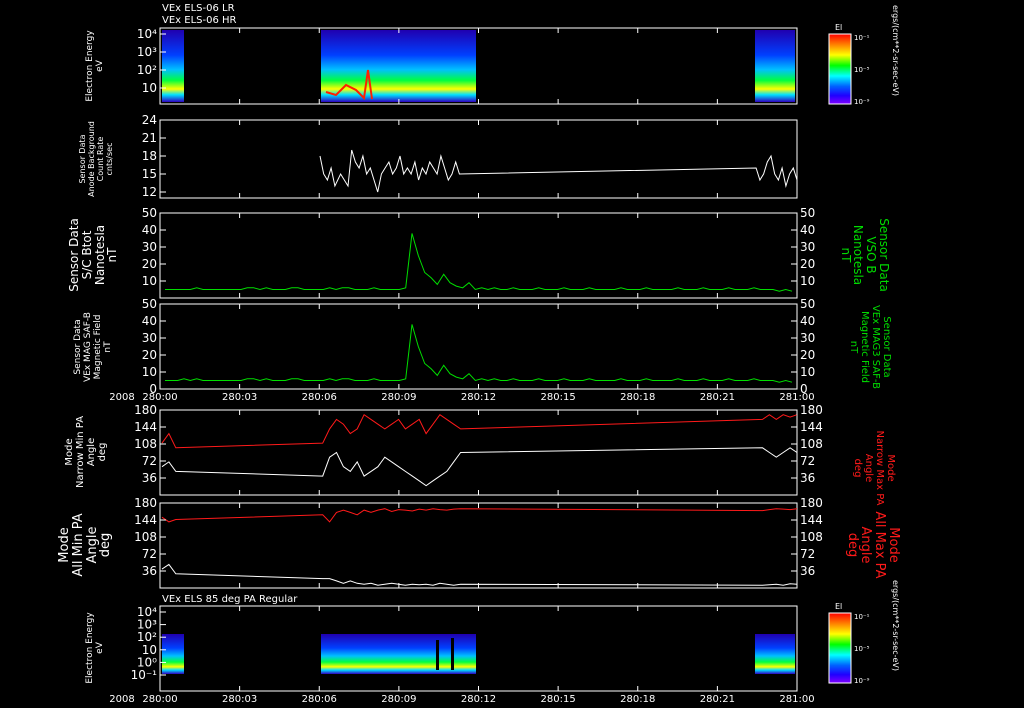 The image size is (1024, 708). I want to click on panel-7-frame, so click(478, 648).